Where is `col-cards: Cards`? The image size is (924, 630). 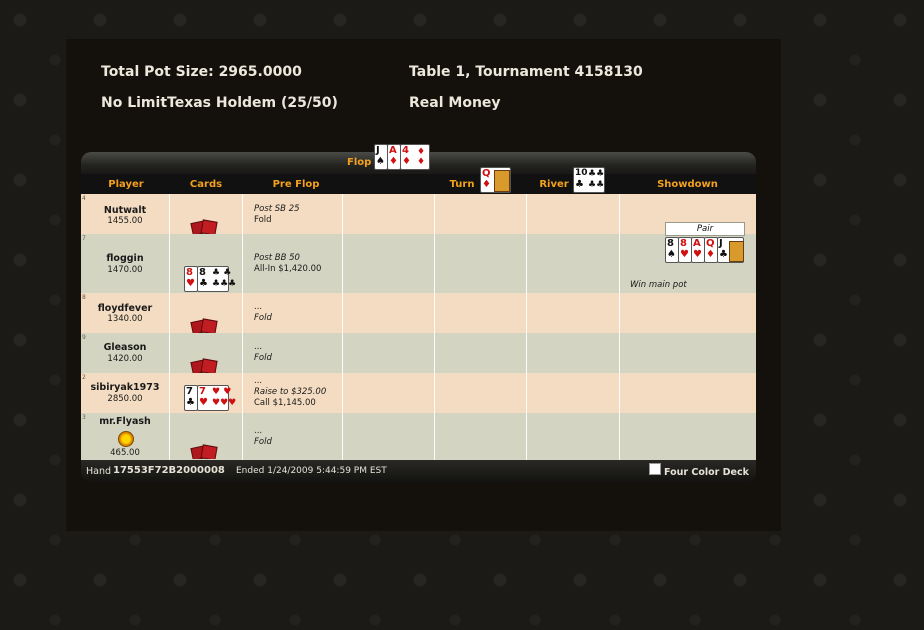 col-cards: Cards is located at coordinates (206, 184).